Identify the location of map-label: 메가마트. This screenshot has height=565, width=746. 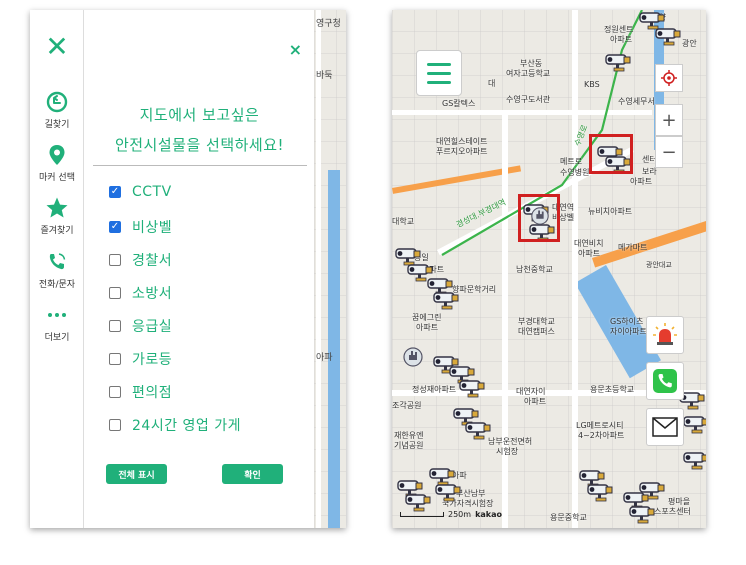
(633, 247).